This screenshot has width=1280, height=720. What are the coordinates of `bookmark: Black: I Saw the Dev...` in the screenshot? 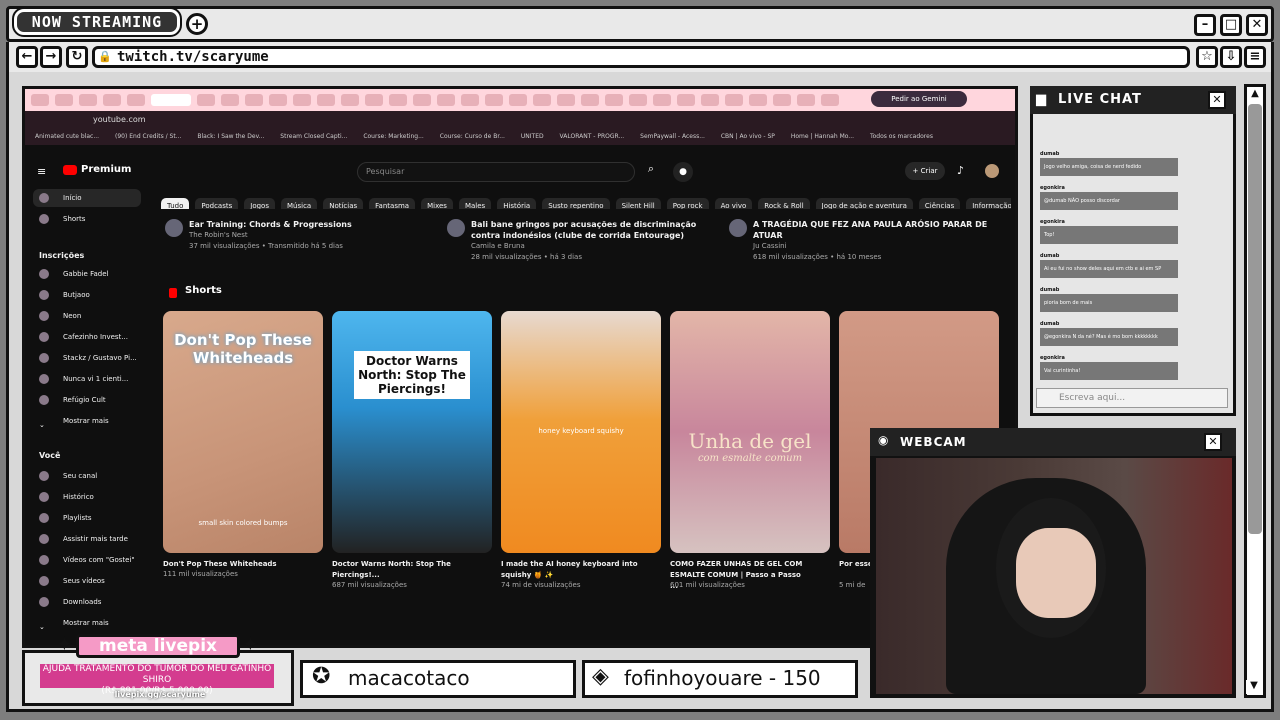 It's located at (230, 136).